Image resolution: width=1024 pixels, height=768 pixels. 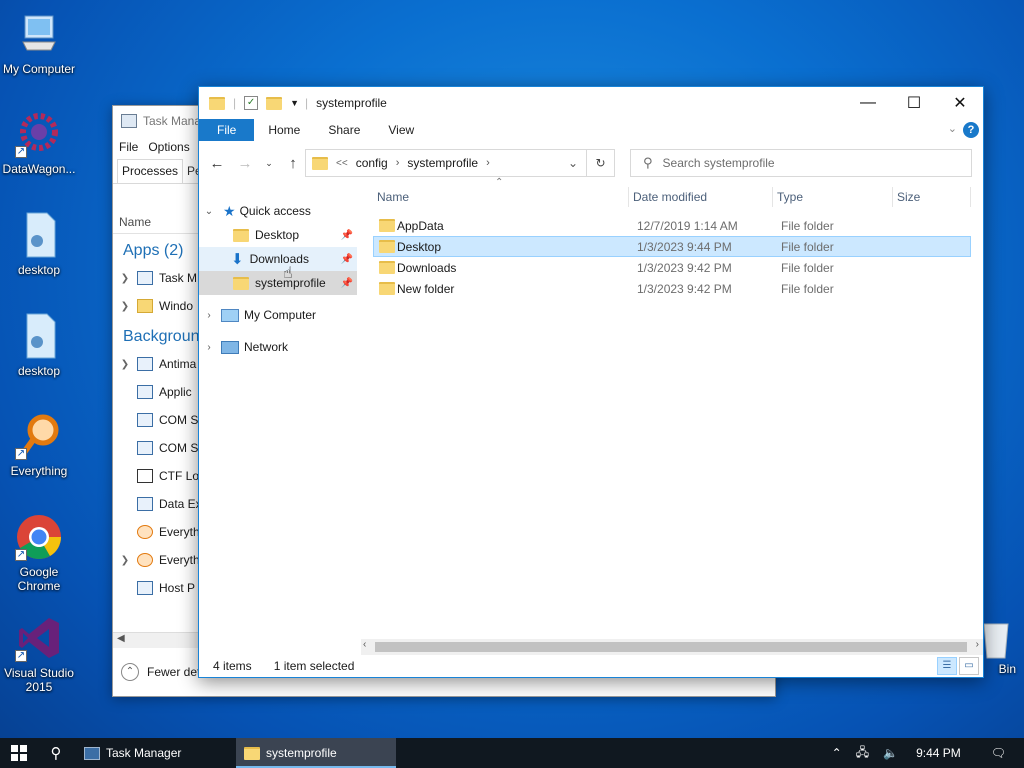 I want to click on nav-quick-access: ⌄ ★ Quick access, so click(x=278, y=211).